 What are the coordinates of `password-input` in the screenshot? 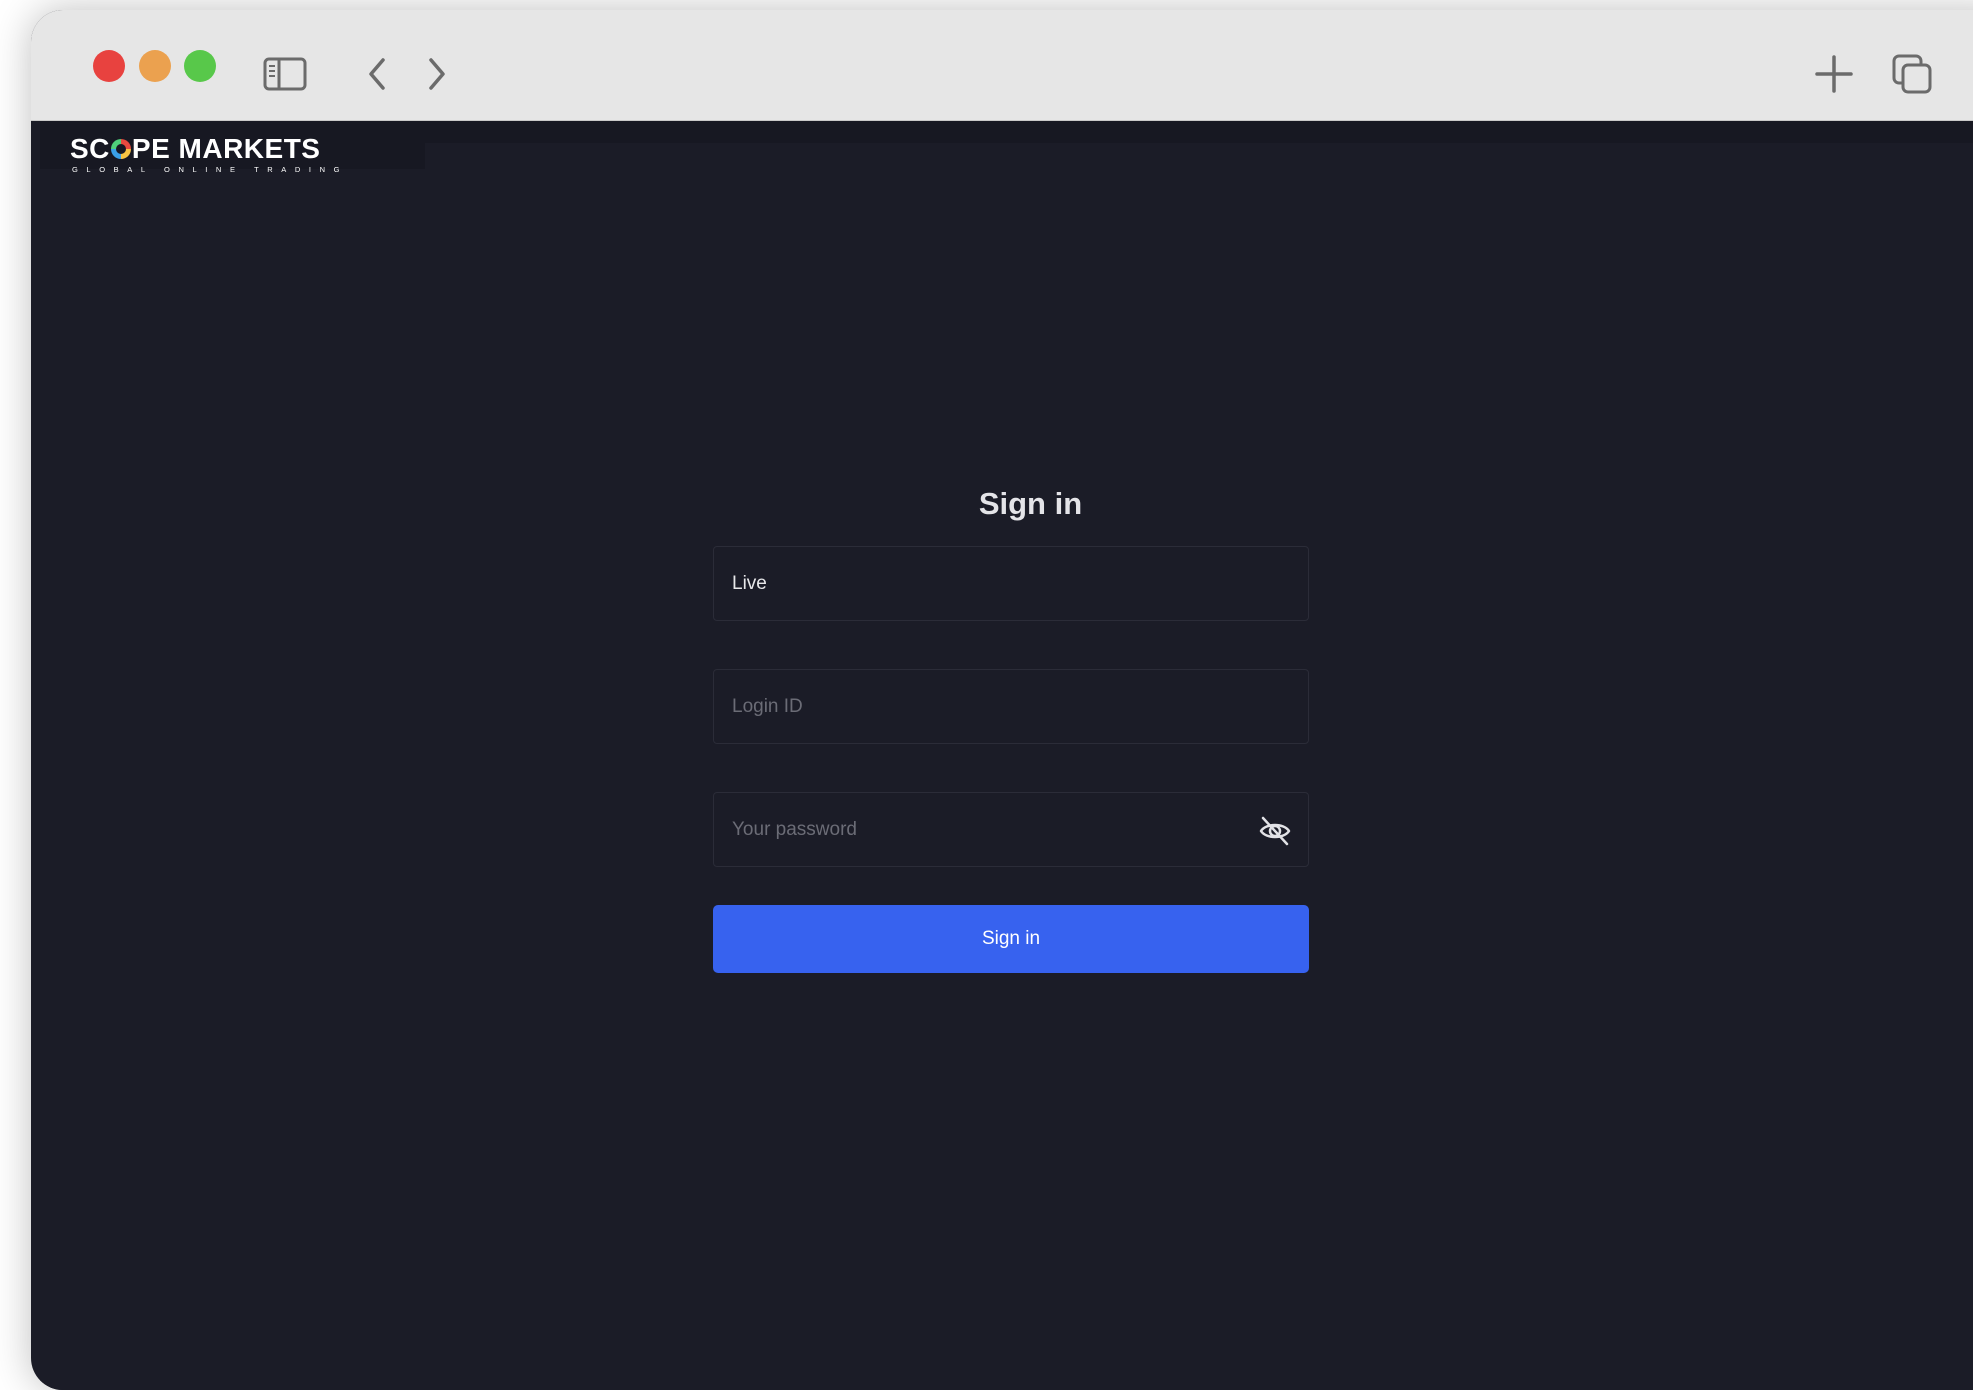 It's located at (1011, 829).